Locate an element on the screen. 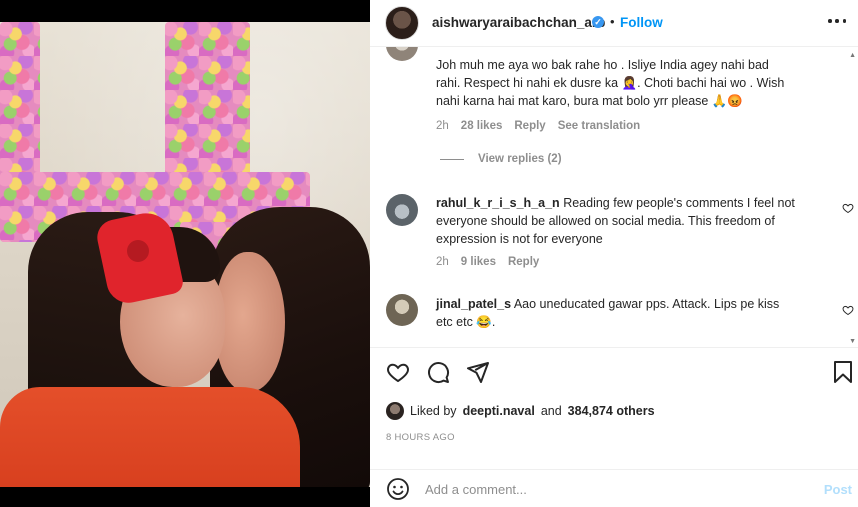 This screenshot has height=507, width=858. photo-red-bow-knot is located at coordinates (138, 251).